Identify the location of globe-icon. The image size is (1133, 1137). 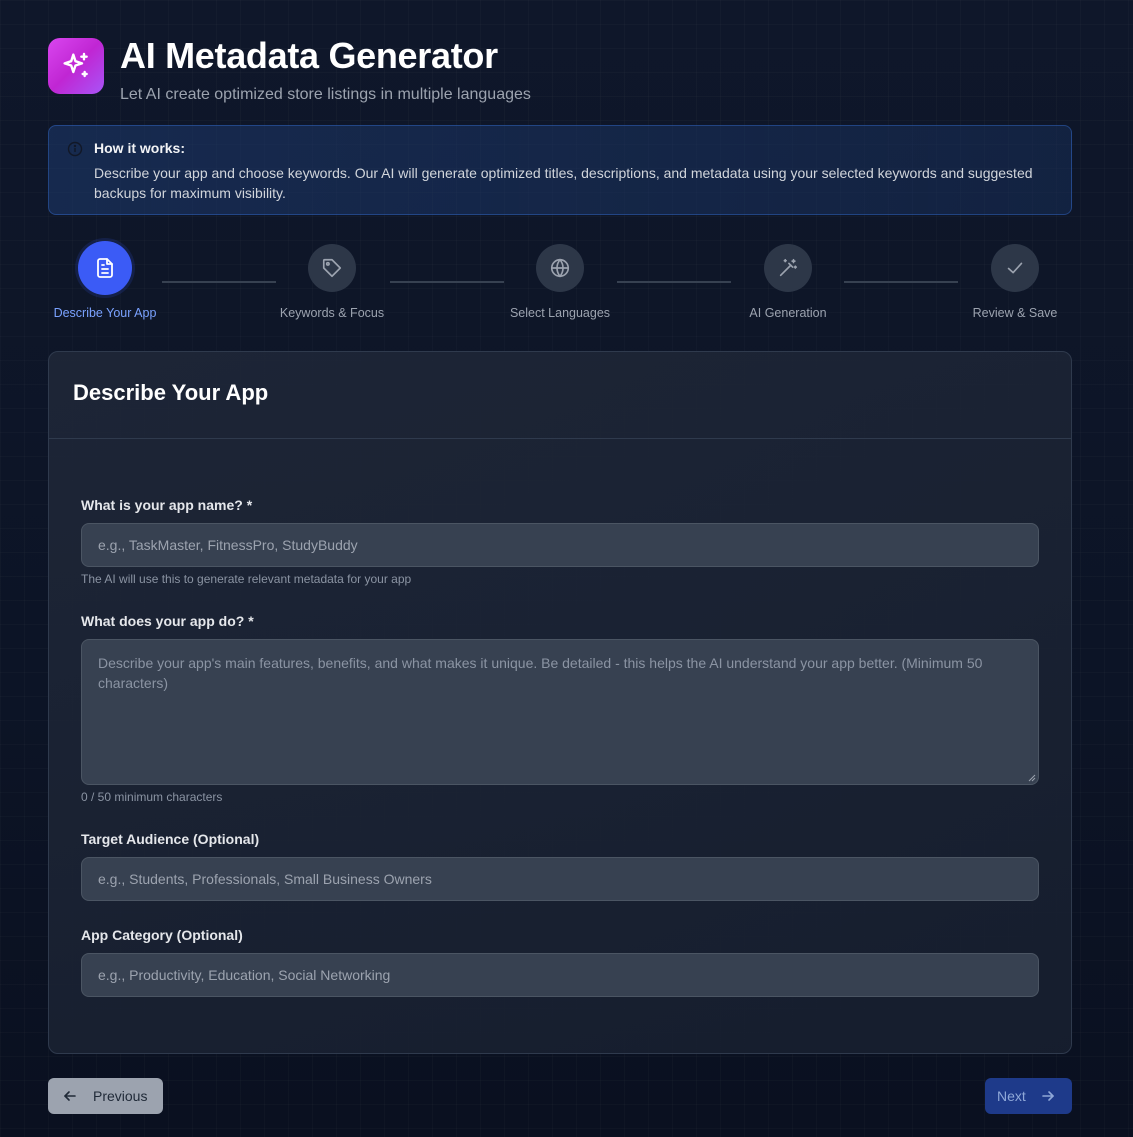
(560, 268).